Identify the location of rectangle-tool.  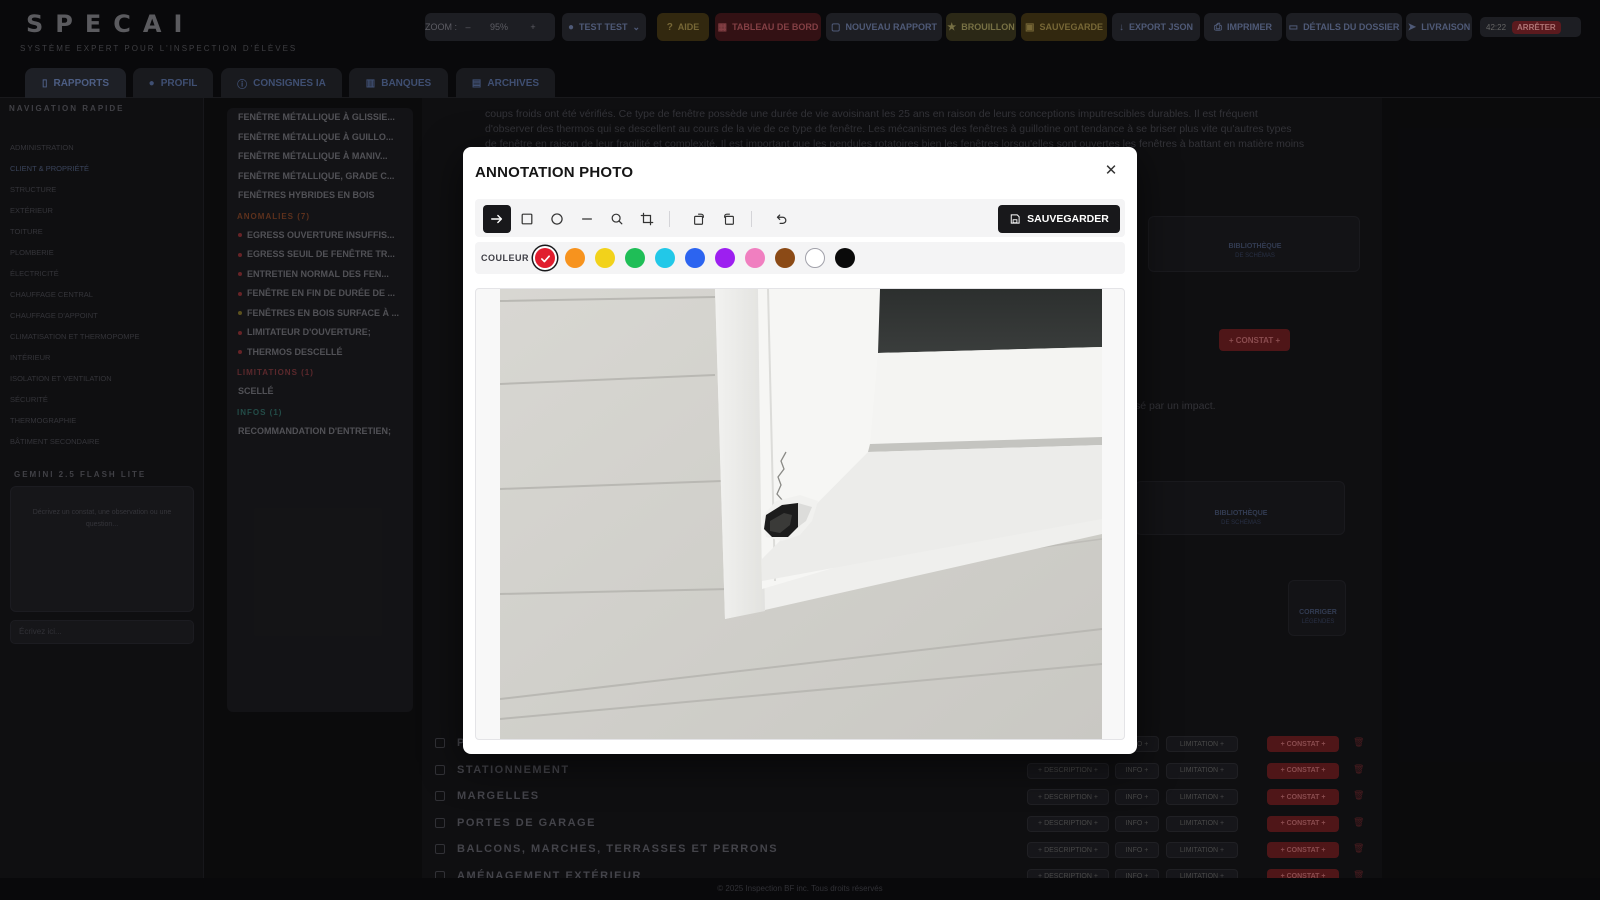
(527, 219).